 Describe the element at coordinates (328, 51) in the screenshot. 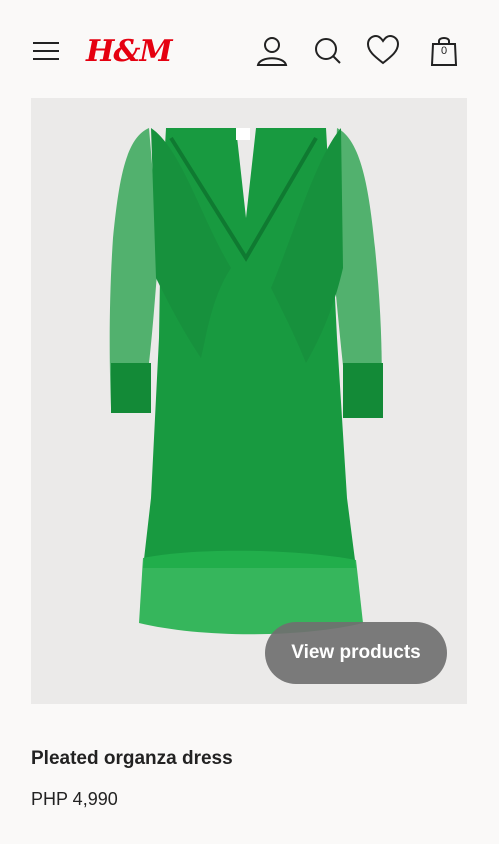

I see `search-icon` at that location.